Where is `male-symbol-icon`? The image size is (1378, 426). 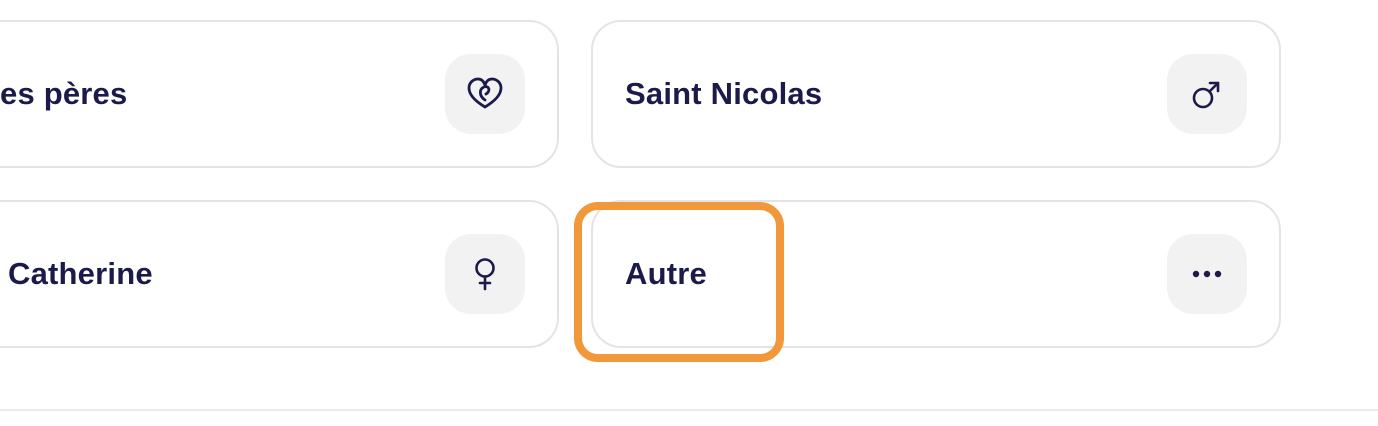 male-symbol-icon is located at coordinates (1206, 95).